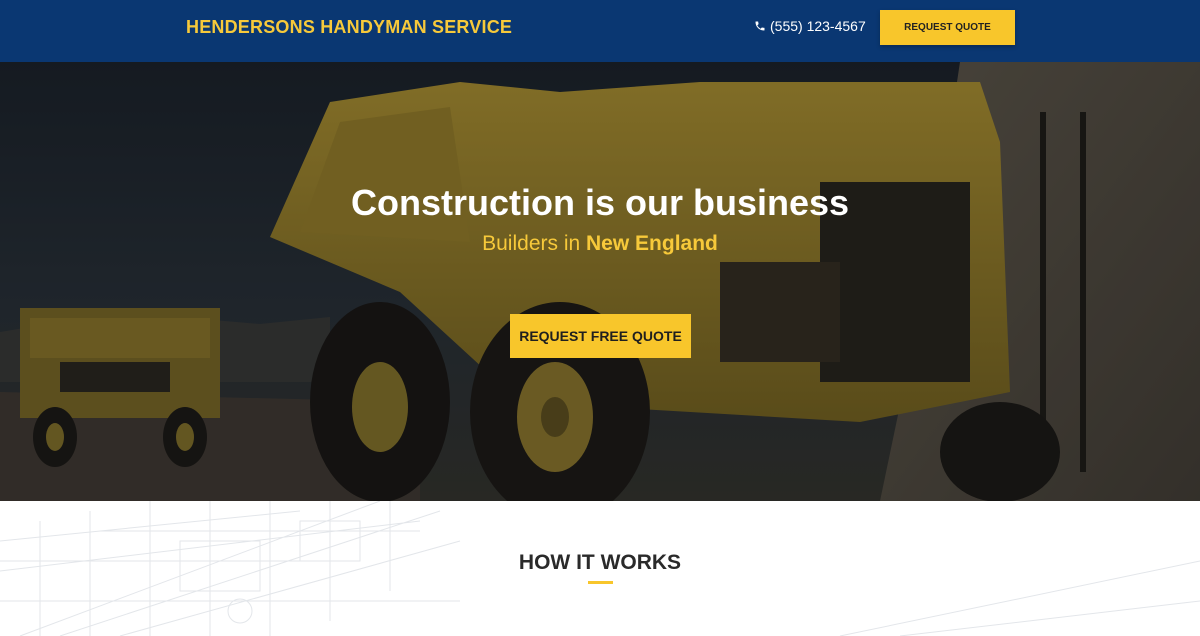 Image resolution: width=1200 pixels, height=636 pixels. Describe the element at coordinates (534, 243) in the screenshot. I see `hero-subtitle-prefix: Builders in` at that location.